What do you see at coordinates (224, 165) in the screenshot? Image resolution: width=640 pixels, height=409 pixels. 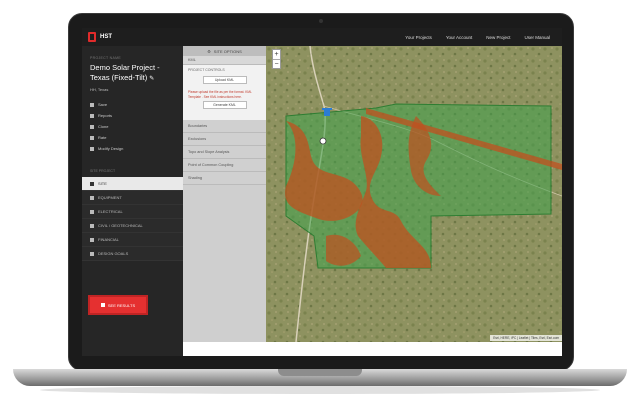 I see `option-point-of-common-coupling: Point of Common Coupling` at bounding box center [224, 165].